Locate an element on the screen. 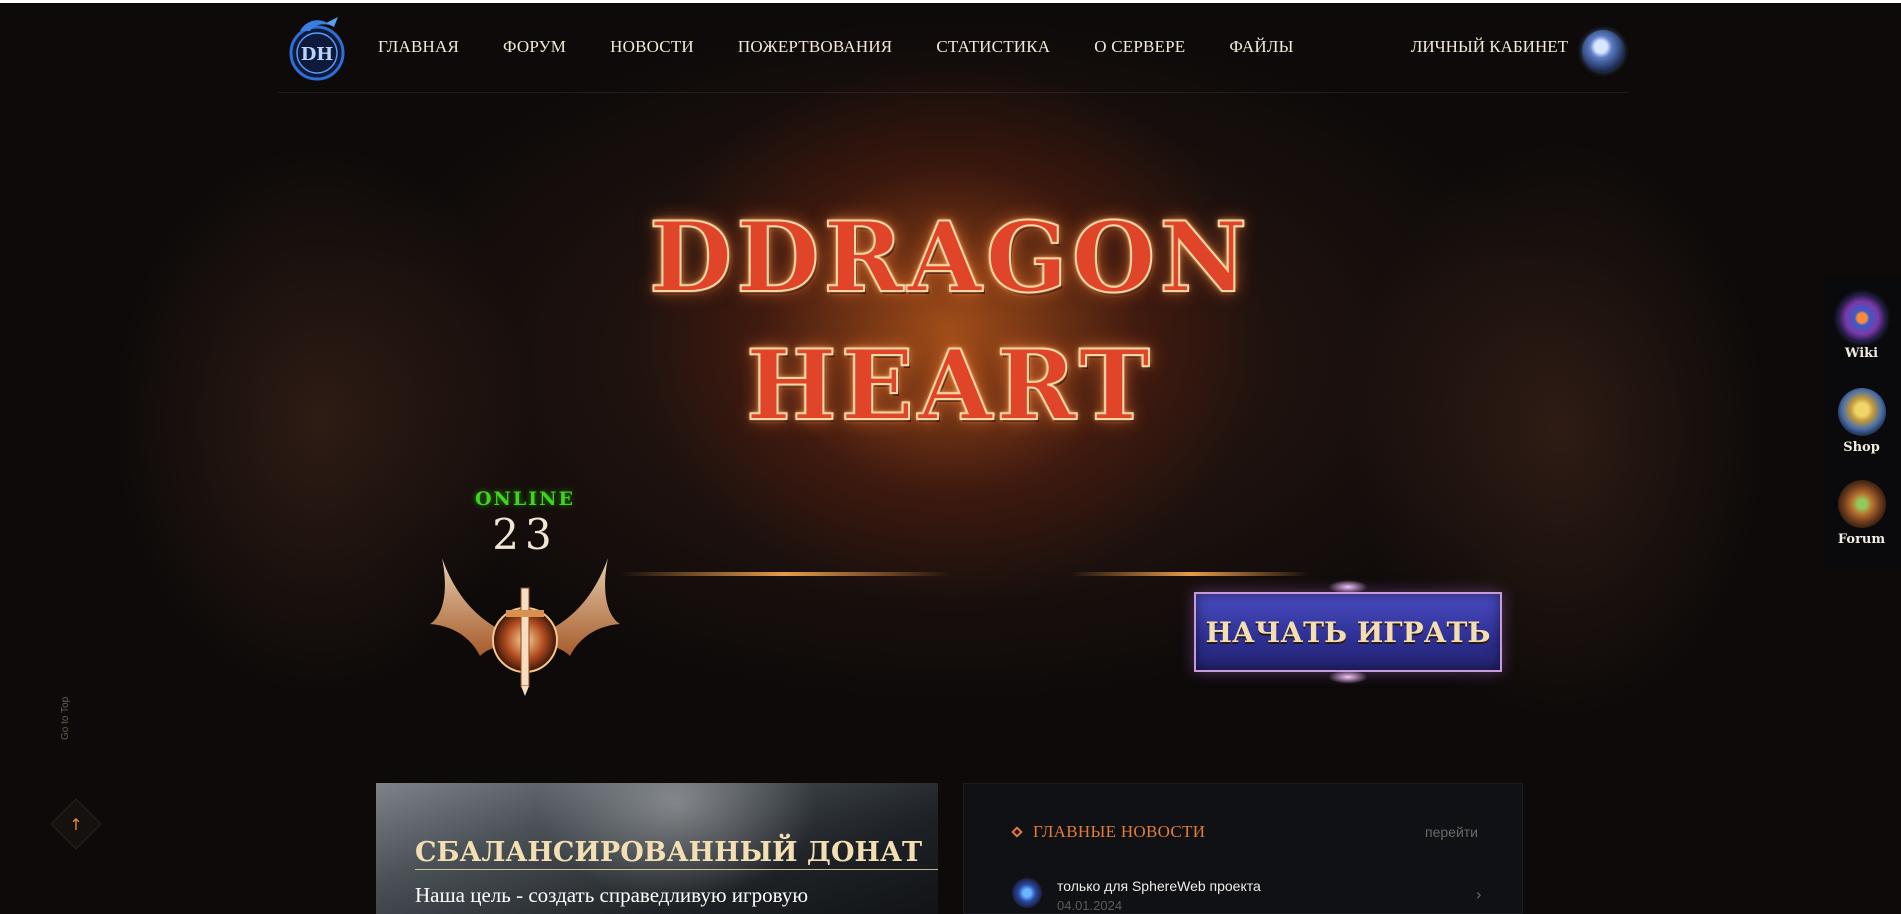  online-counter: ONLINE 23 is located at coordinates (525, 593).